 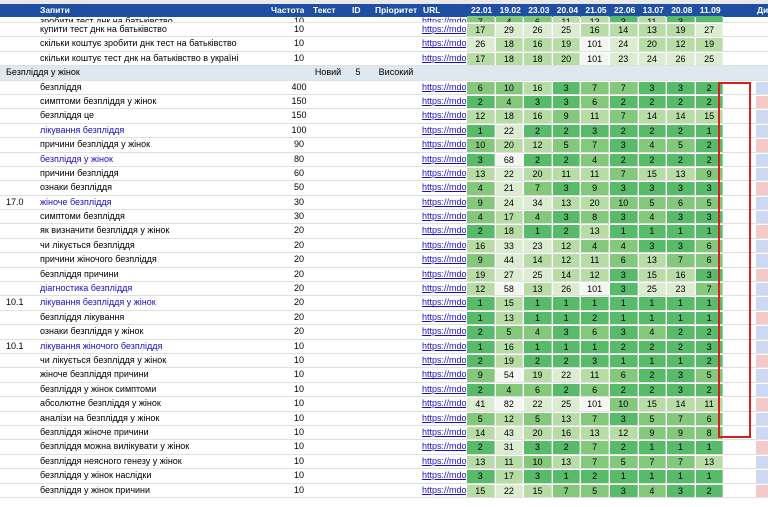 What do you see at coordinates (681, 59) in the screenshot?
I see `position-cell: 26` at bounding box center [681, 59].